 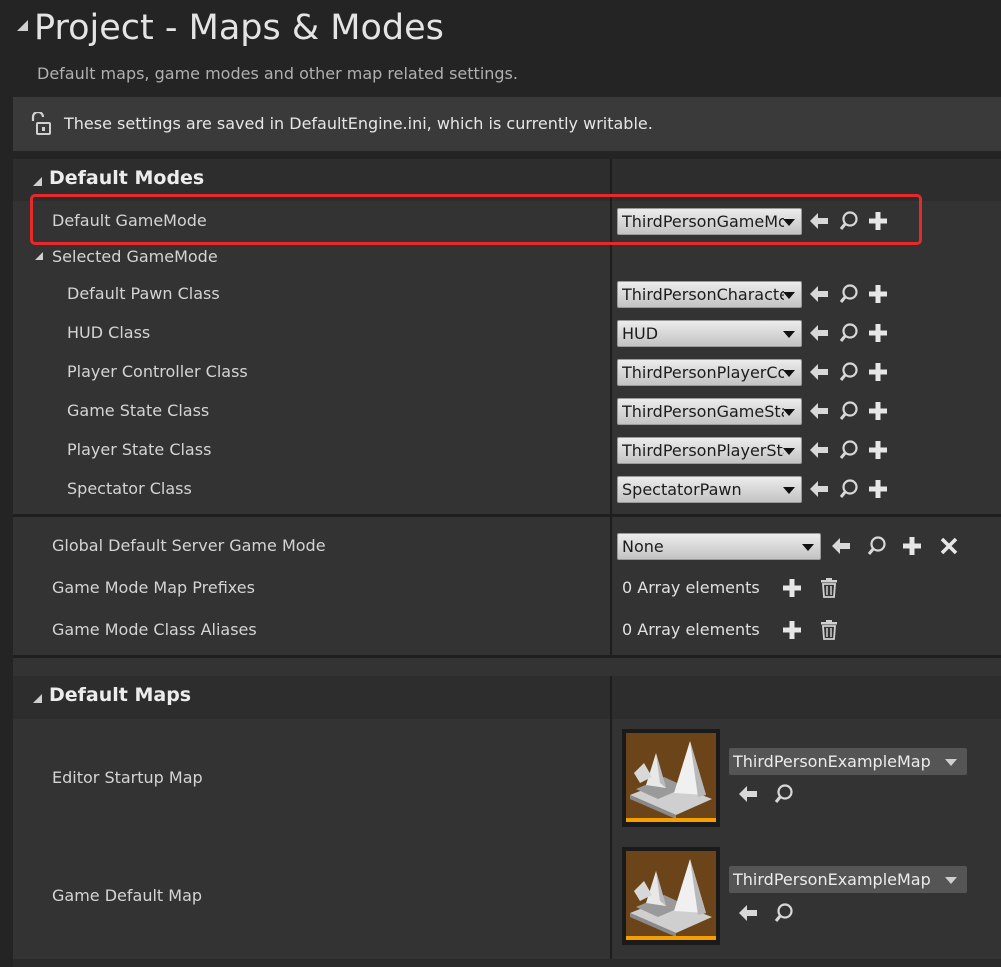 I want to click on section-spacer, so click(x=507, y=667).